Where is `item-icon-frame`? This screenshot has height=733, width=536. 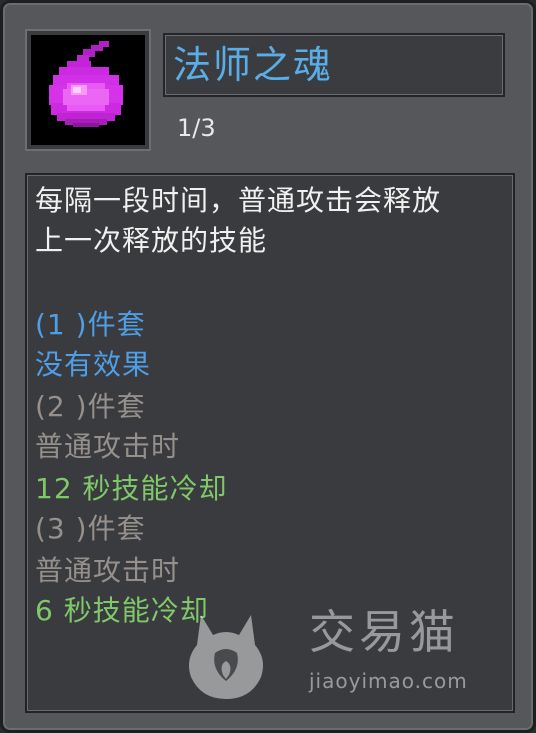 item-icon-frame is located at coordinates (88, 90).